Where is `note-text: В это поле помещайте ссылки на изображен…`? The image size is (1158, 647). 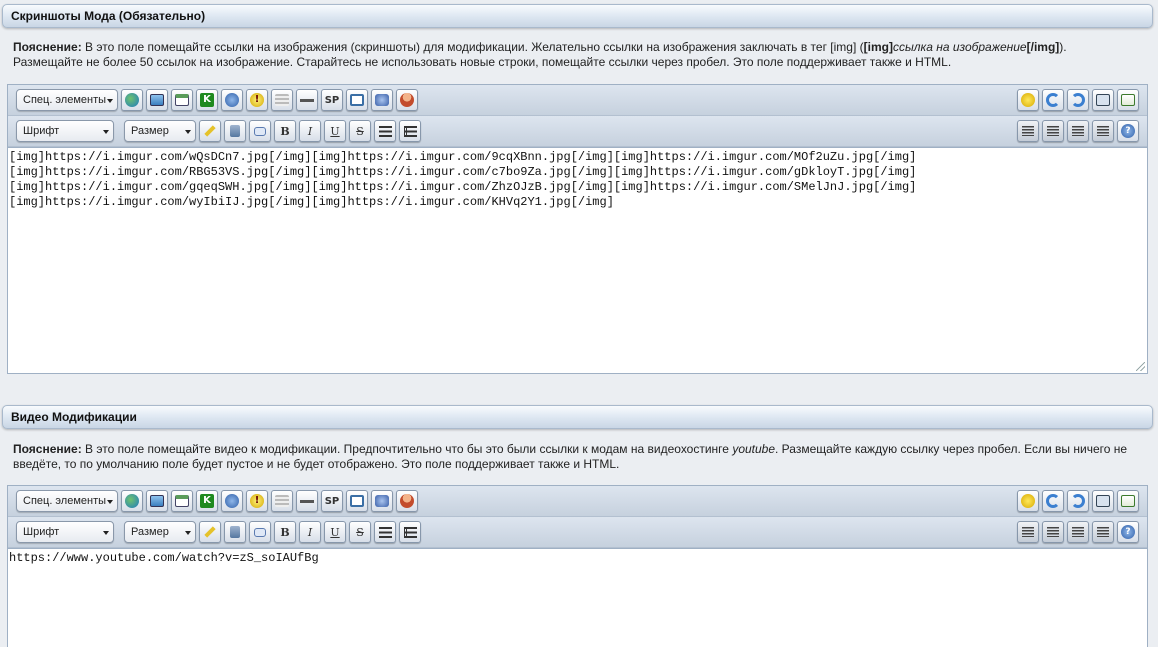
note-text: В это поле помещайте ссылки на изображен… is located at coordinates (472, 47).